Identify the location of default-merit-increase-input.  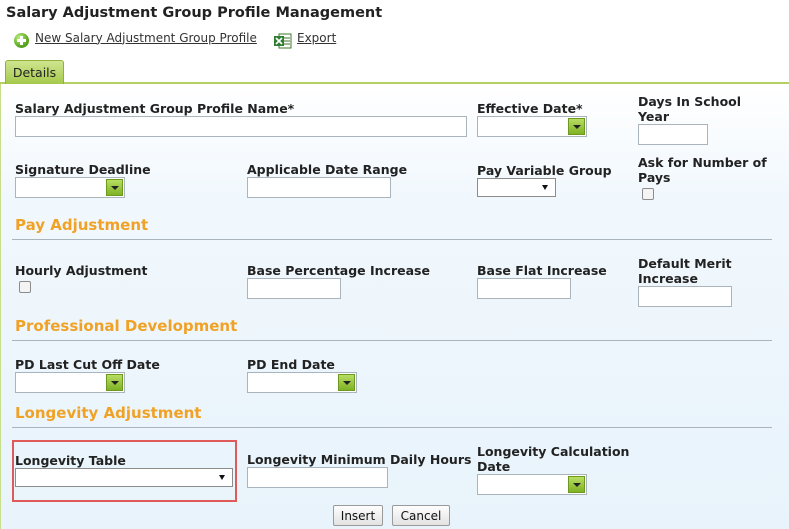
(685, 296).